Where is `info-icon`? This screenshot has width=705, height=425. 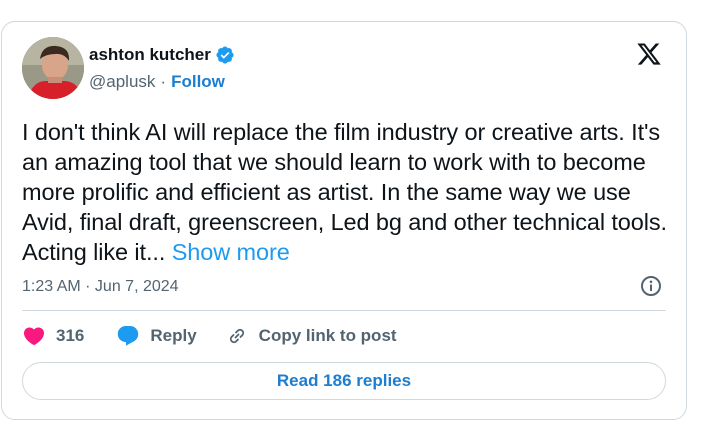 info-icon is located at coordinates (651, 286).